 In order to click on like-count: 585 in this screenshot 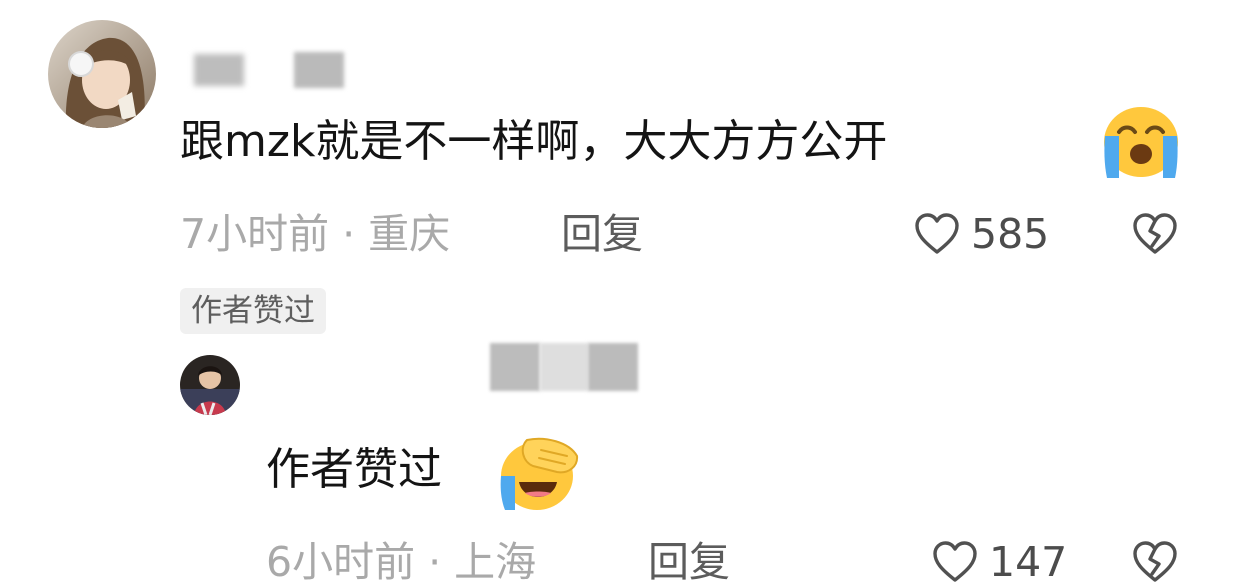, I will do `click(1010, 234)`.